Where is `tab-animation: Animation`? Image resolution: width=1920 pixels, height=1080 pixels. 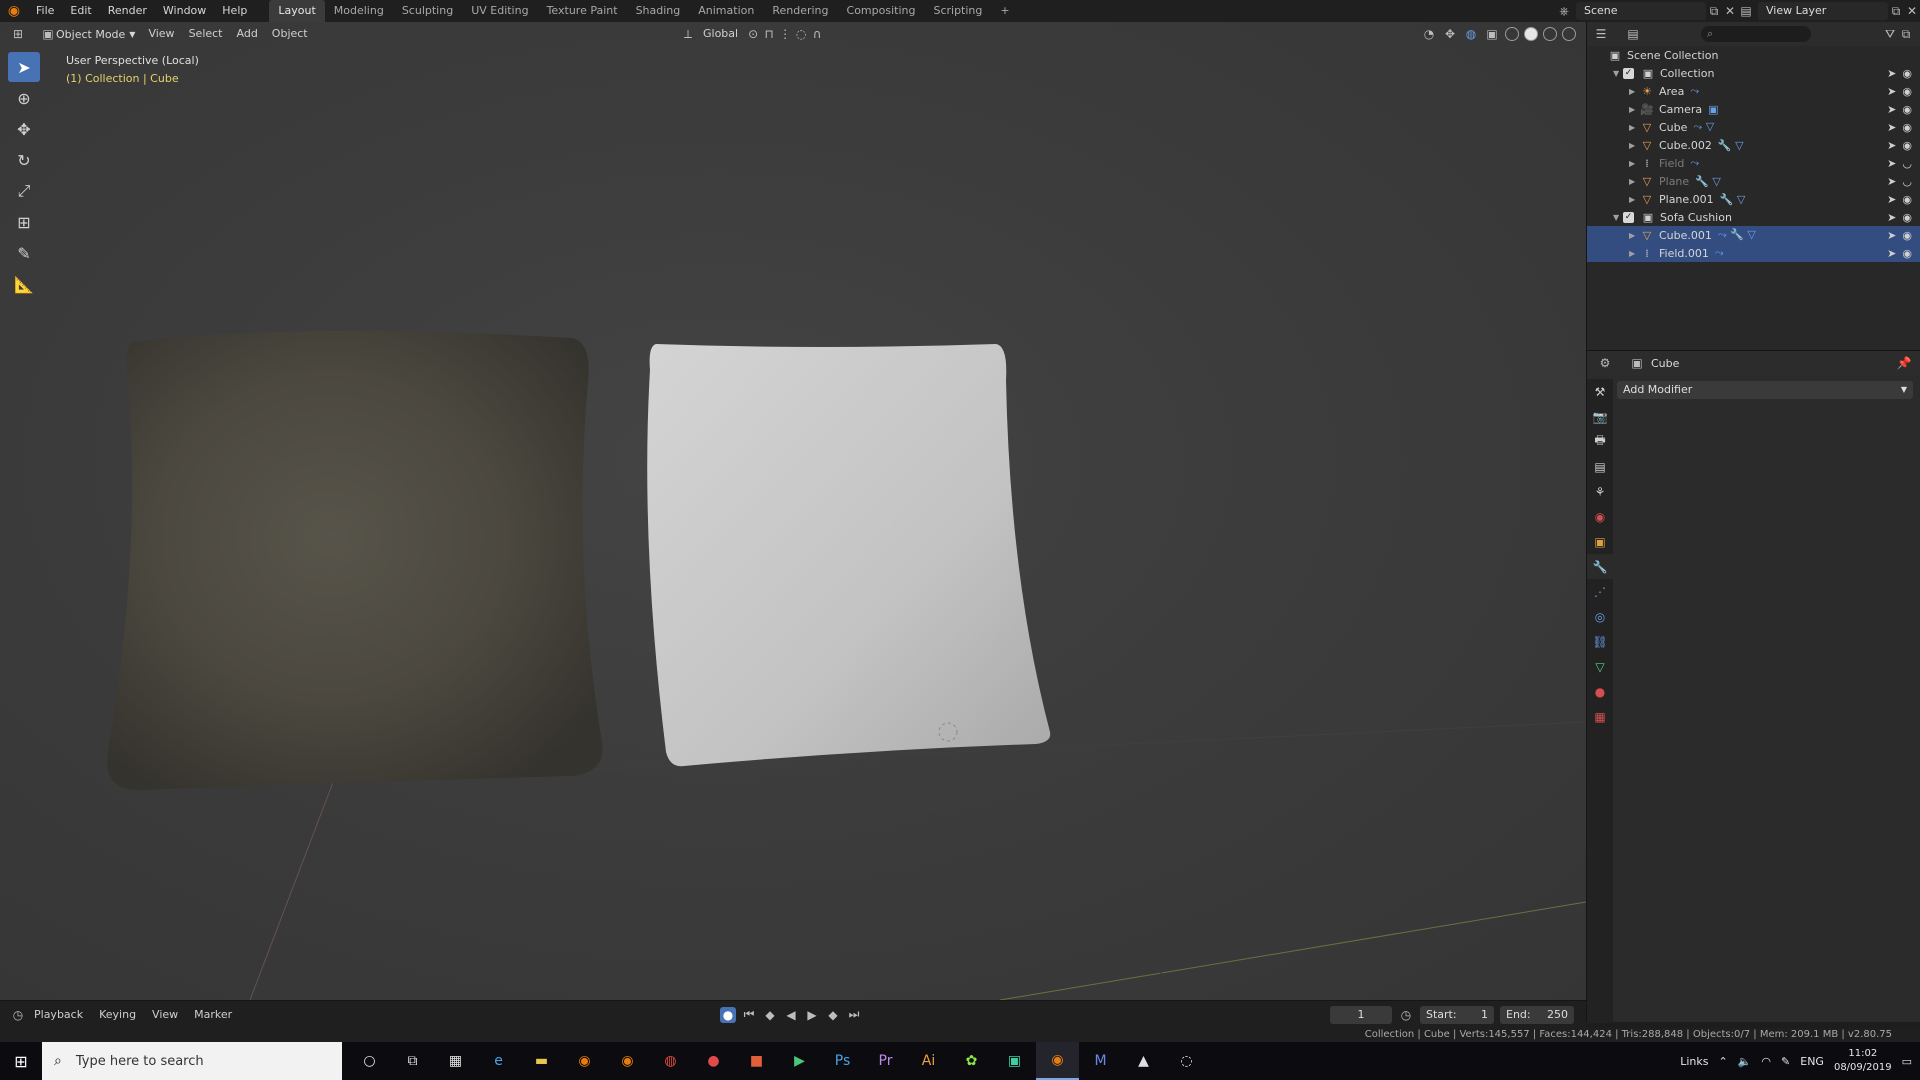
tab-animation: Animation is located at coordinates (726, 11).